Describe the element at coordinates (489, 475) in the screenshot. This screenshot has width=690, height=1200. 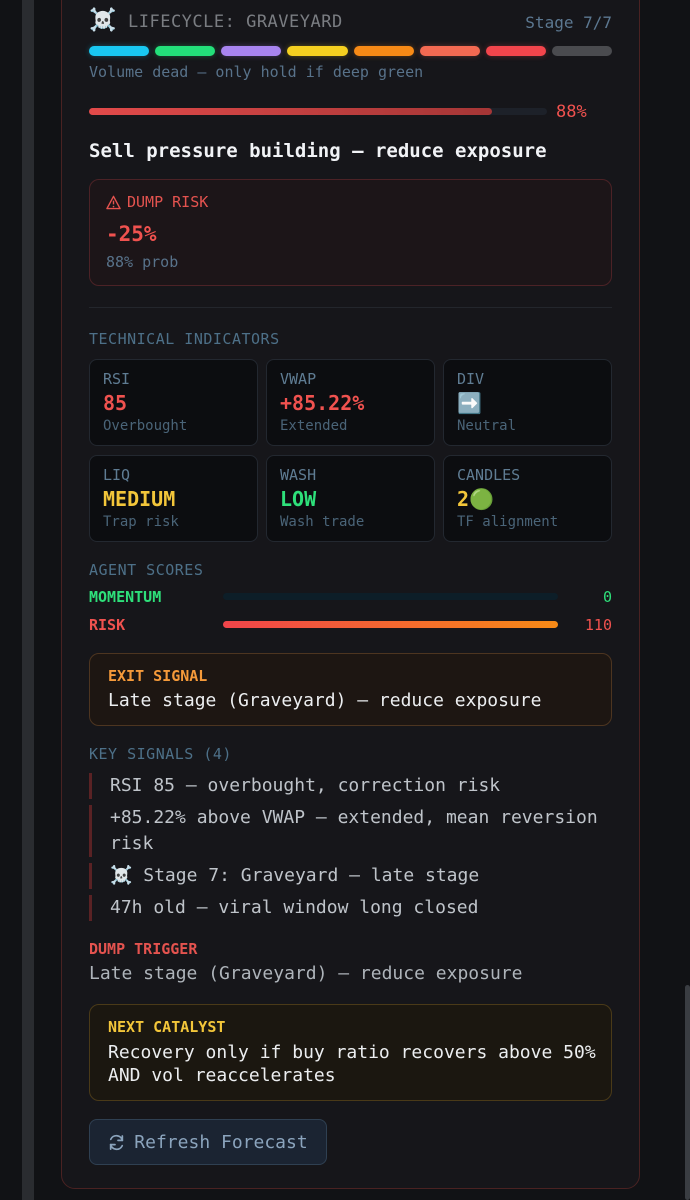
I see `indicator-name: CANDLES` at that location.